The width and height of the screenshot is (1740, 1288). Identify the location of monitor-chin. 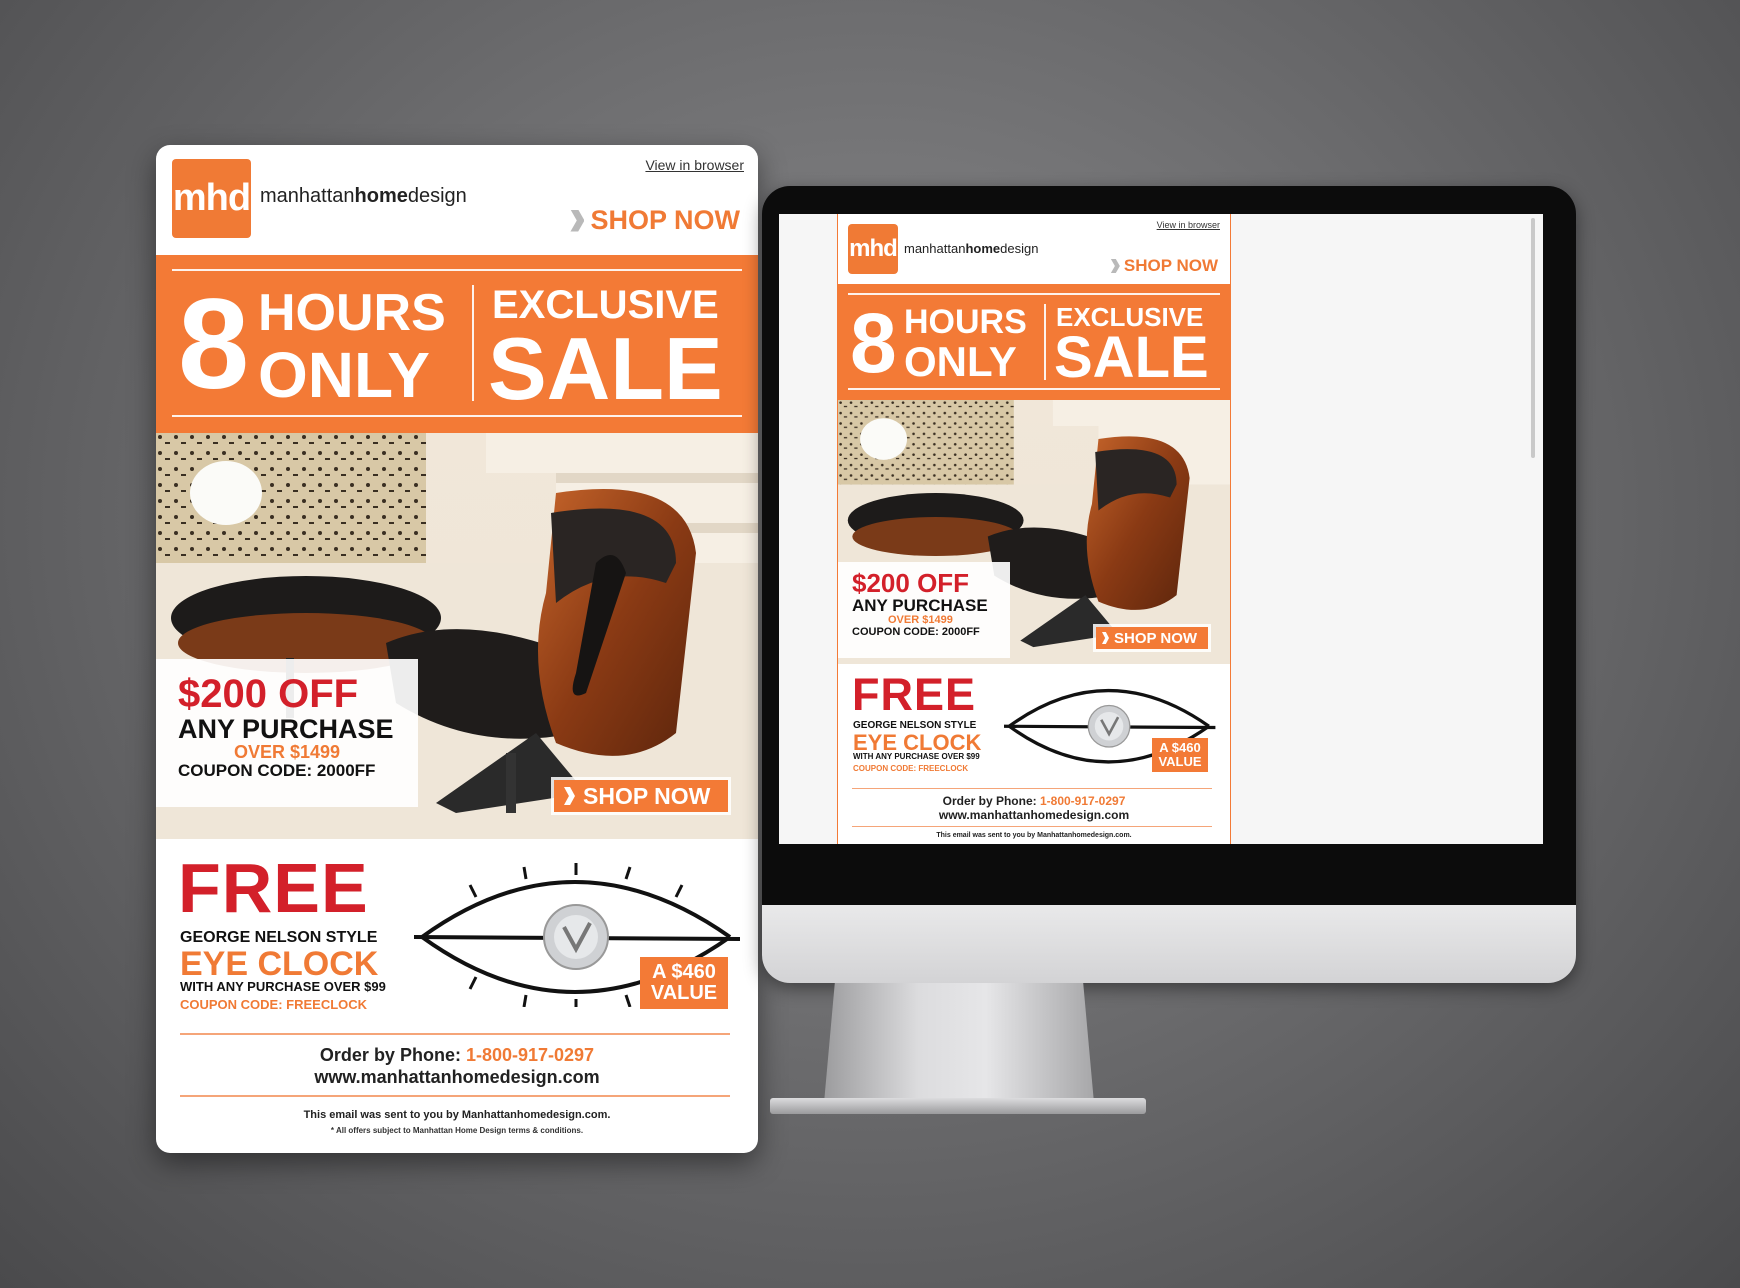
(1169, 944).